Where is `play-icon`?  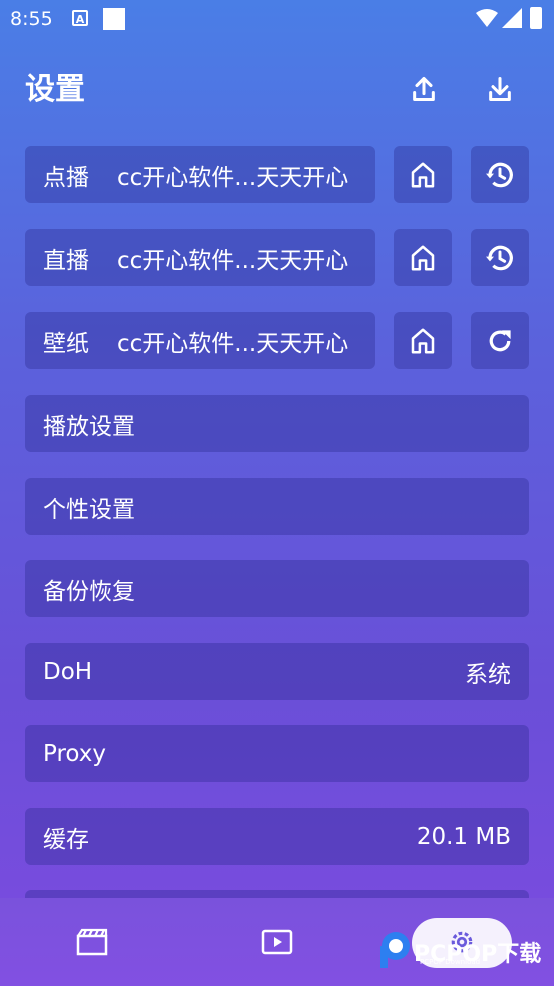
play-icon is located at coordinates (277, 942).